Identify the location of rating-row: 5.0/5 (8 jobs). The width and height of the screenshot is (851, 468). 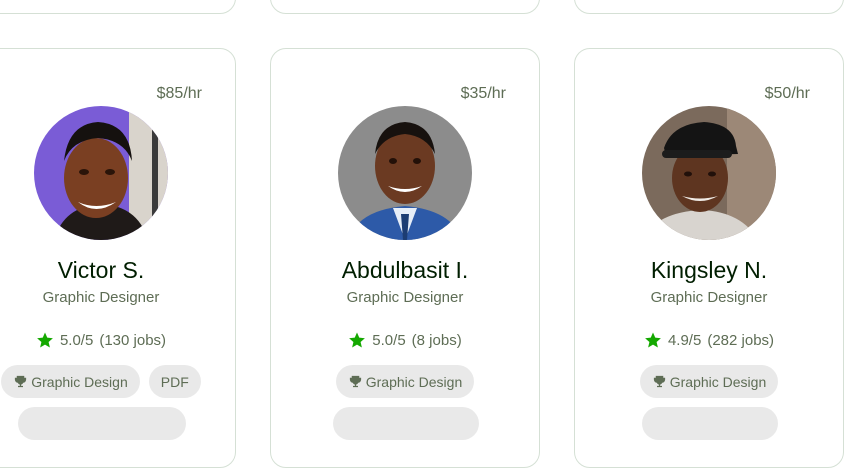
(405, 340).